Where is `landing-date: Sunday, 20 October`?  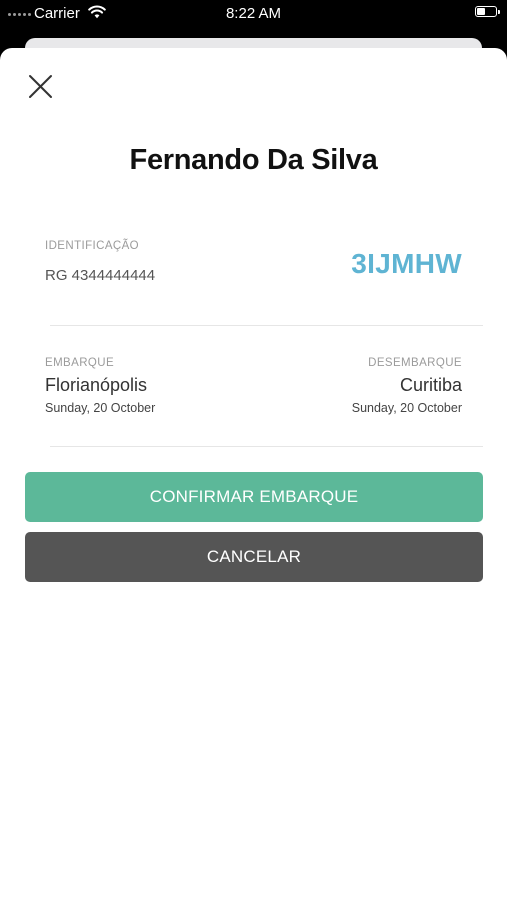
landing-date: Sunday, 20 October is located at coordinates (406, 408).